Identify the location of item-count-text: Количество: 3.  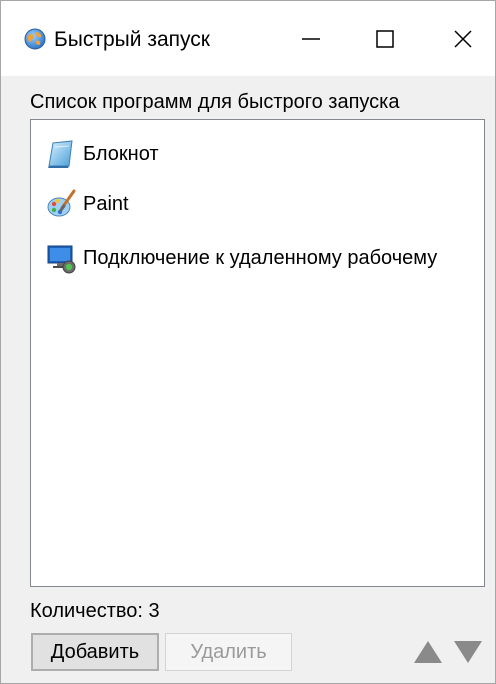
(95, 611).